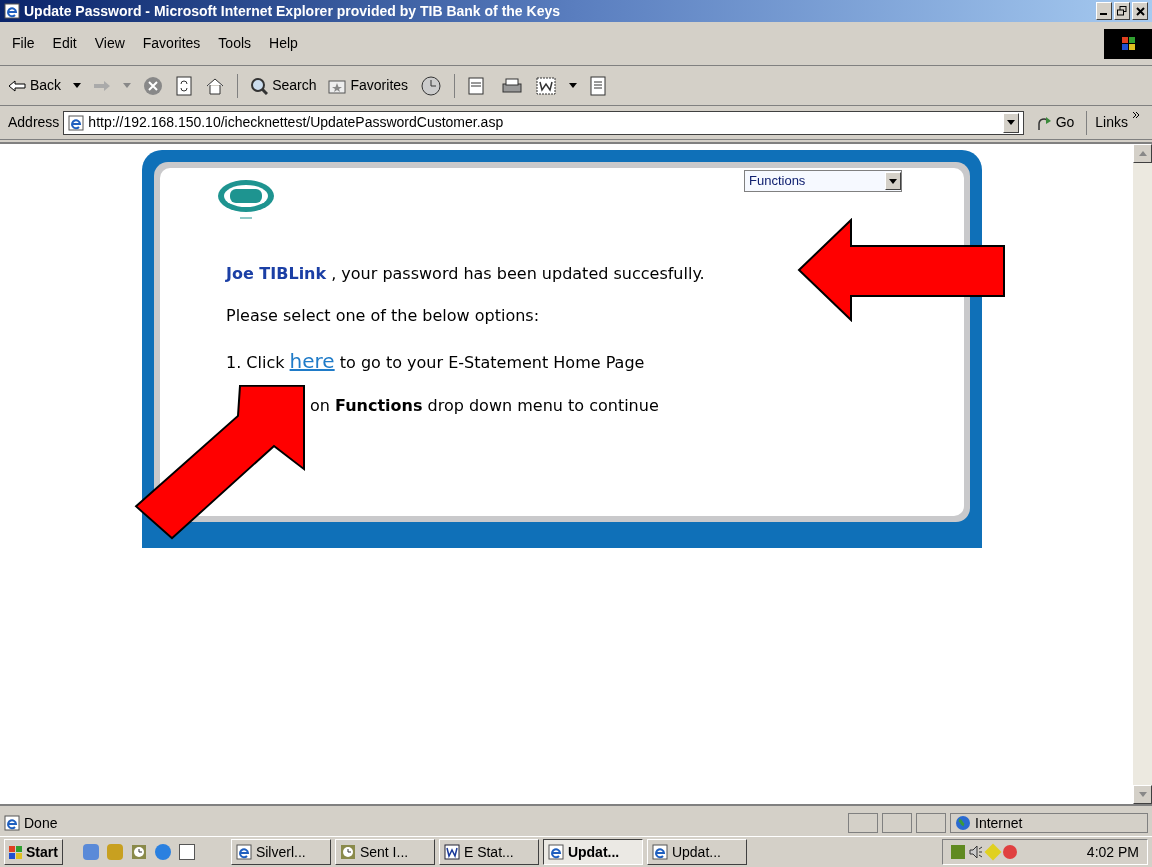  I want to click on search-button: Search, so click(283, 85).